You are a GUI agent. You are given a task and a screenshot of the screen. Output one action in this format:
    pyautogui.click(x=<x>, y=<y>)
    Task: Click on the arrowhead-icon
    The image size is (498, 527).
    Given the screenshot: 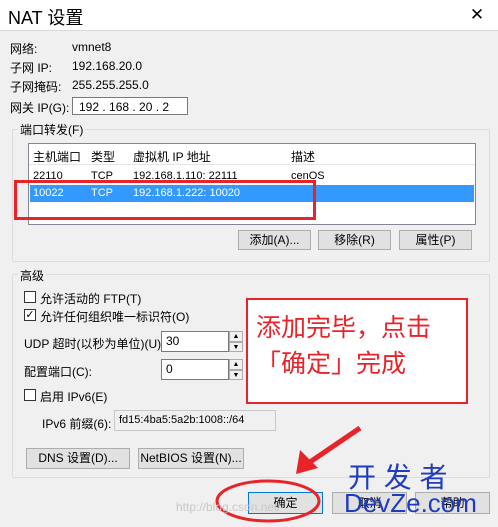 What is the action you would take?
    pyautogui.click(x=307, y=462)
    